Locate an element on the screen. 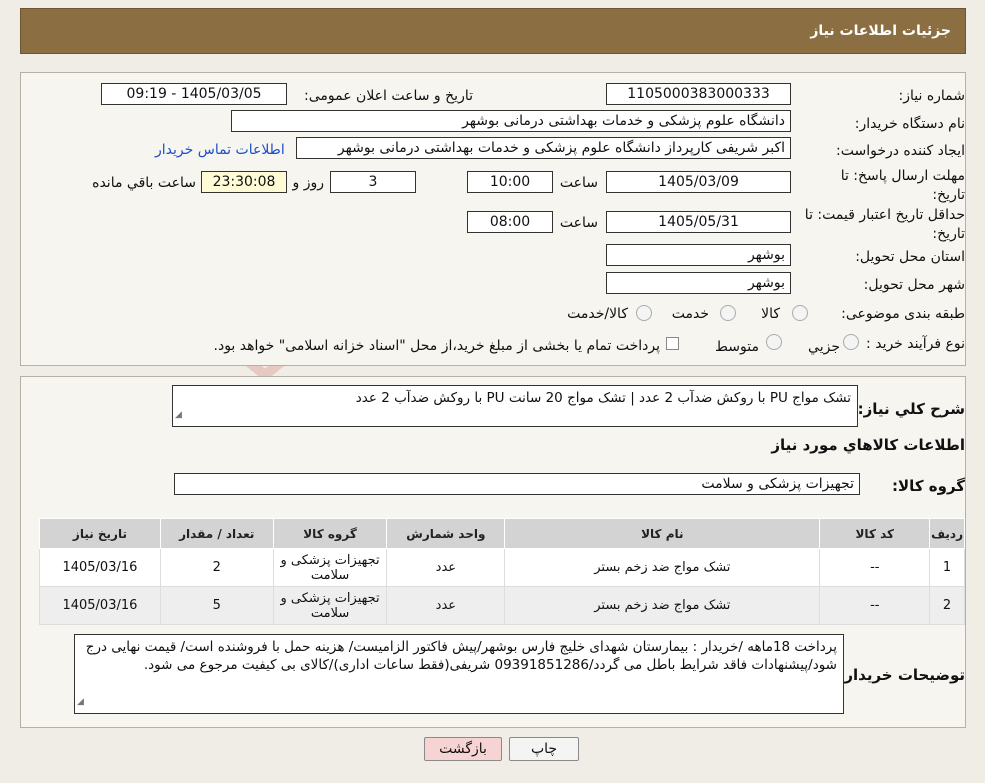 The width and height of the screenshot is (985, 783). cell-quantity: 2 is located at coordinates (216, 567).